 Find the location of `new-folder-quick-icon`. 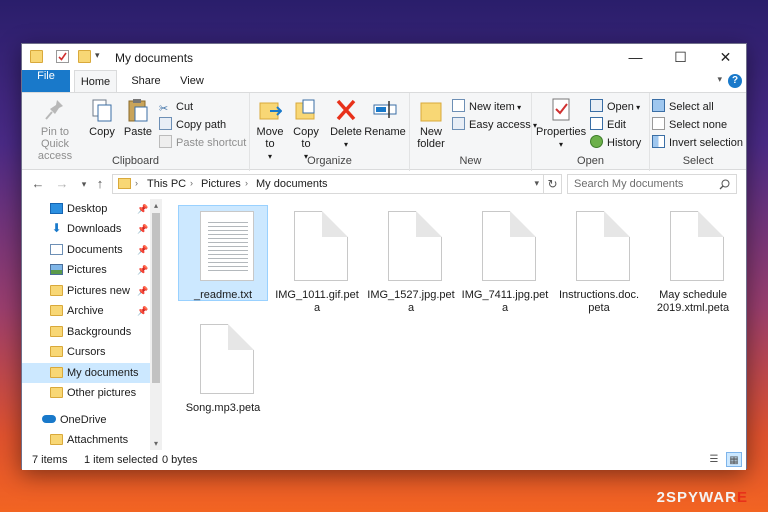

new-folder-quick-icon is located at coordinates (84, 56).